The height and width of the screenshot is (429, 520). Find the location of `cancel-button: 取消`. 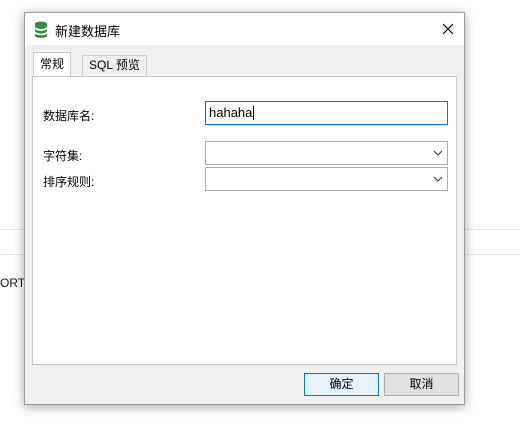

cancel-button: 取消 is located at coordinates (421, 384).